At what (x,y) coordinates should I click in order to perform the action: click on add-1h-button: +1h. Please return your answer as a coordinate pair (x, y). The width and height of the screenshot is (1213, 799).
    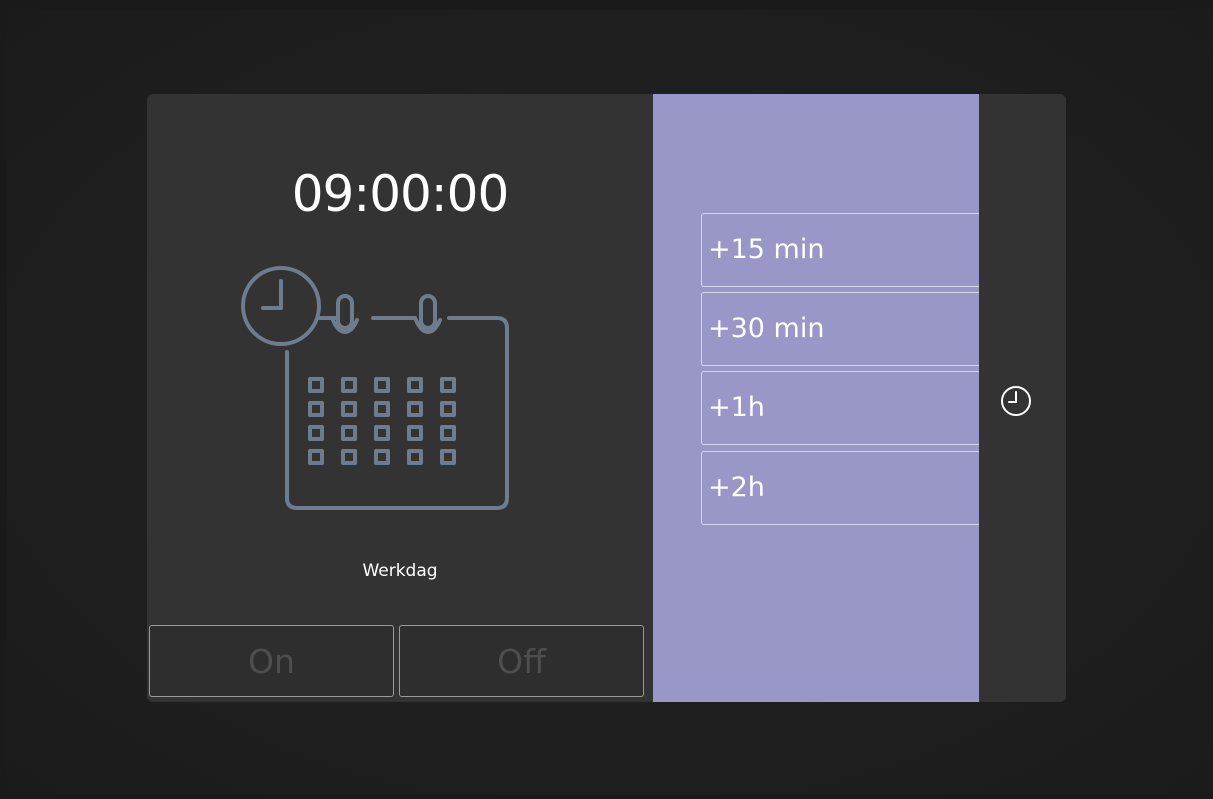
    Looking at the image, I should click on (846, 408).